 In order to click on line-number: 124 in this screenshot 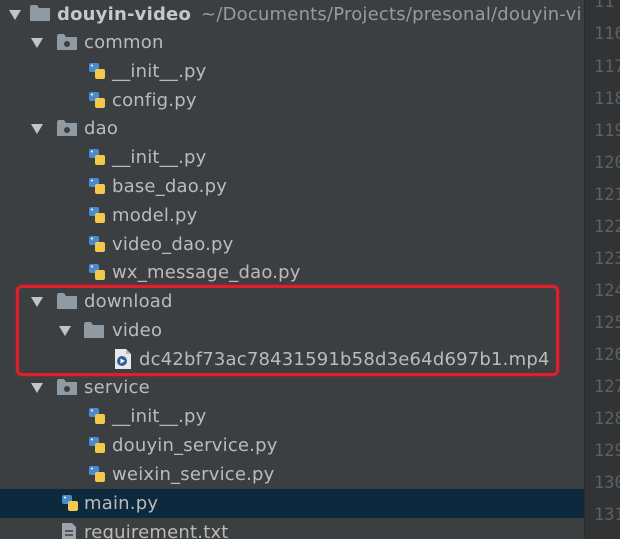, I will do `click(607, 291)`.